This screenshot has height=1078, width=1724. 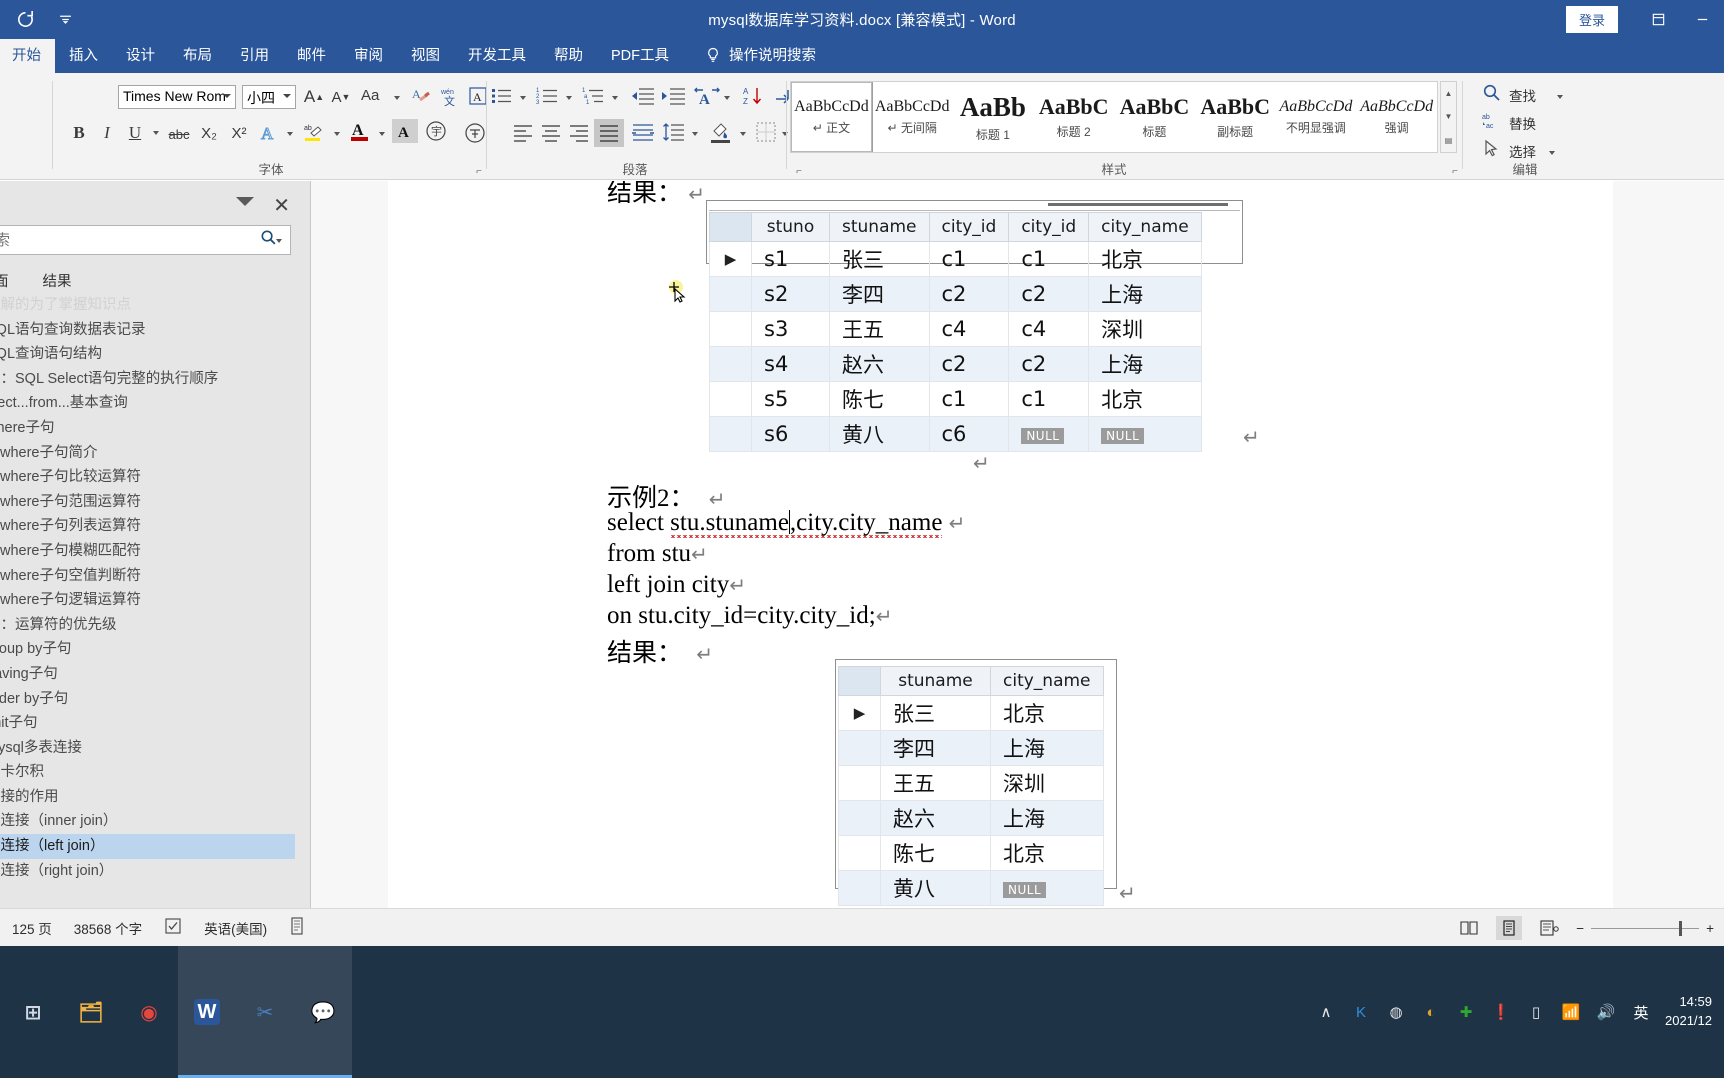 I want to click on asian-layout-icon: A, so click(x=707, y=96).